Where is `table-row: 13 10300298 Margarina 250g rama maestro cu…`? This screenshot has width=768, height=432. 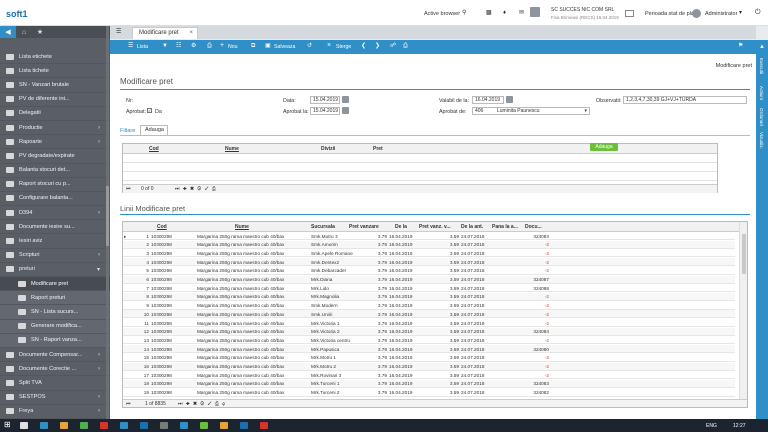
table-row: 13 10300298 Margarina 250g rama maestro cu… is located at coordinates (429, 340).